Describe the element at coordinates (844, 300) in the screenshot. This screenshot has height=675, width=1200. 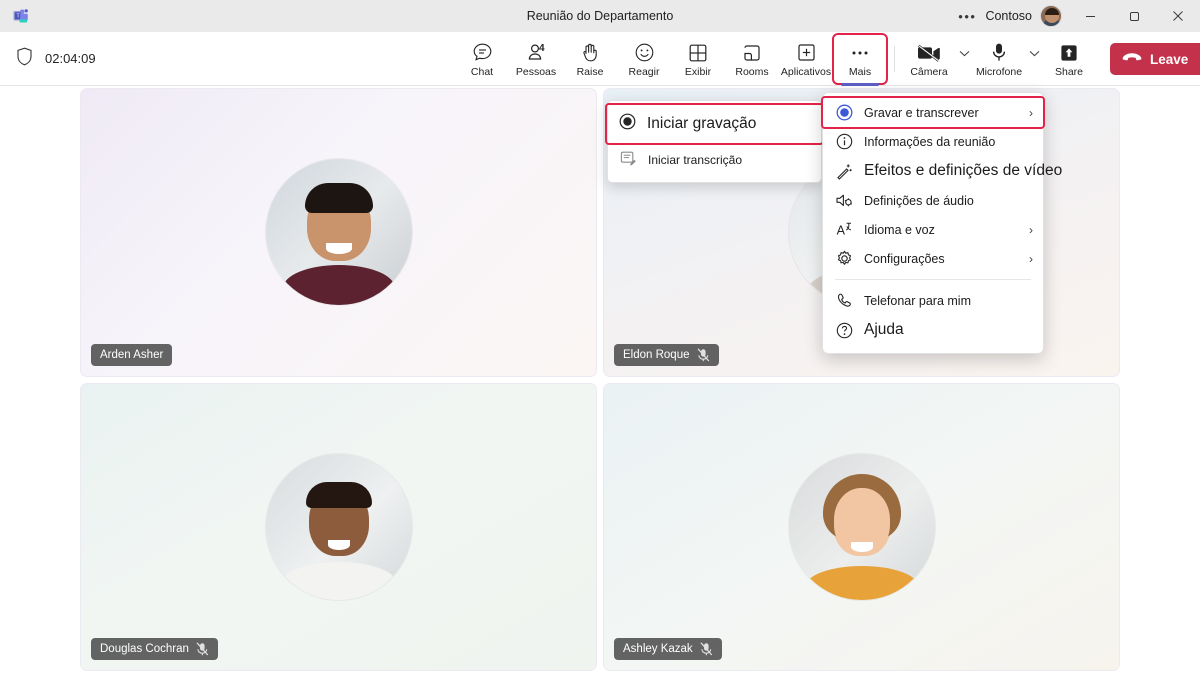
I see `phone-icon` at that location.